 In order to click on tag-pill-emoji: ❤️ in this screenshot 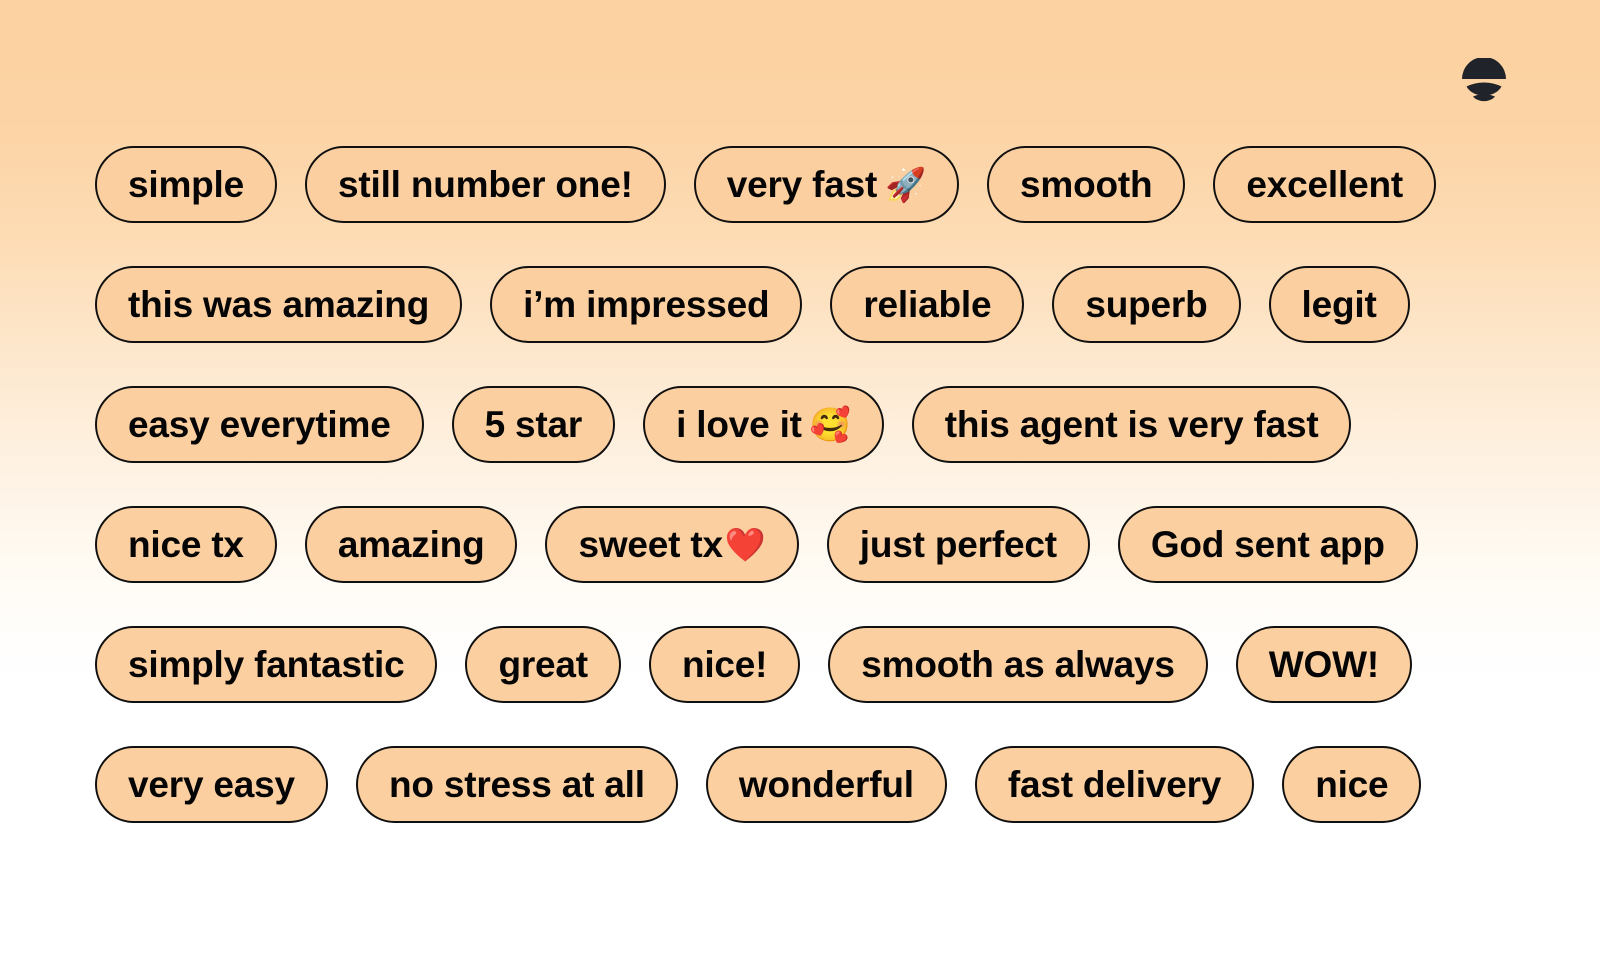, I will do `click(745, 544)`.